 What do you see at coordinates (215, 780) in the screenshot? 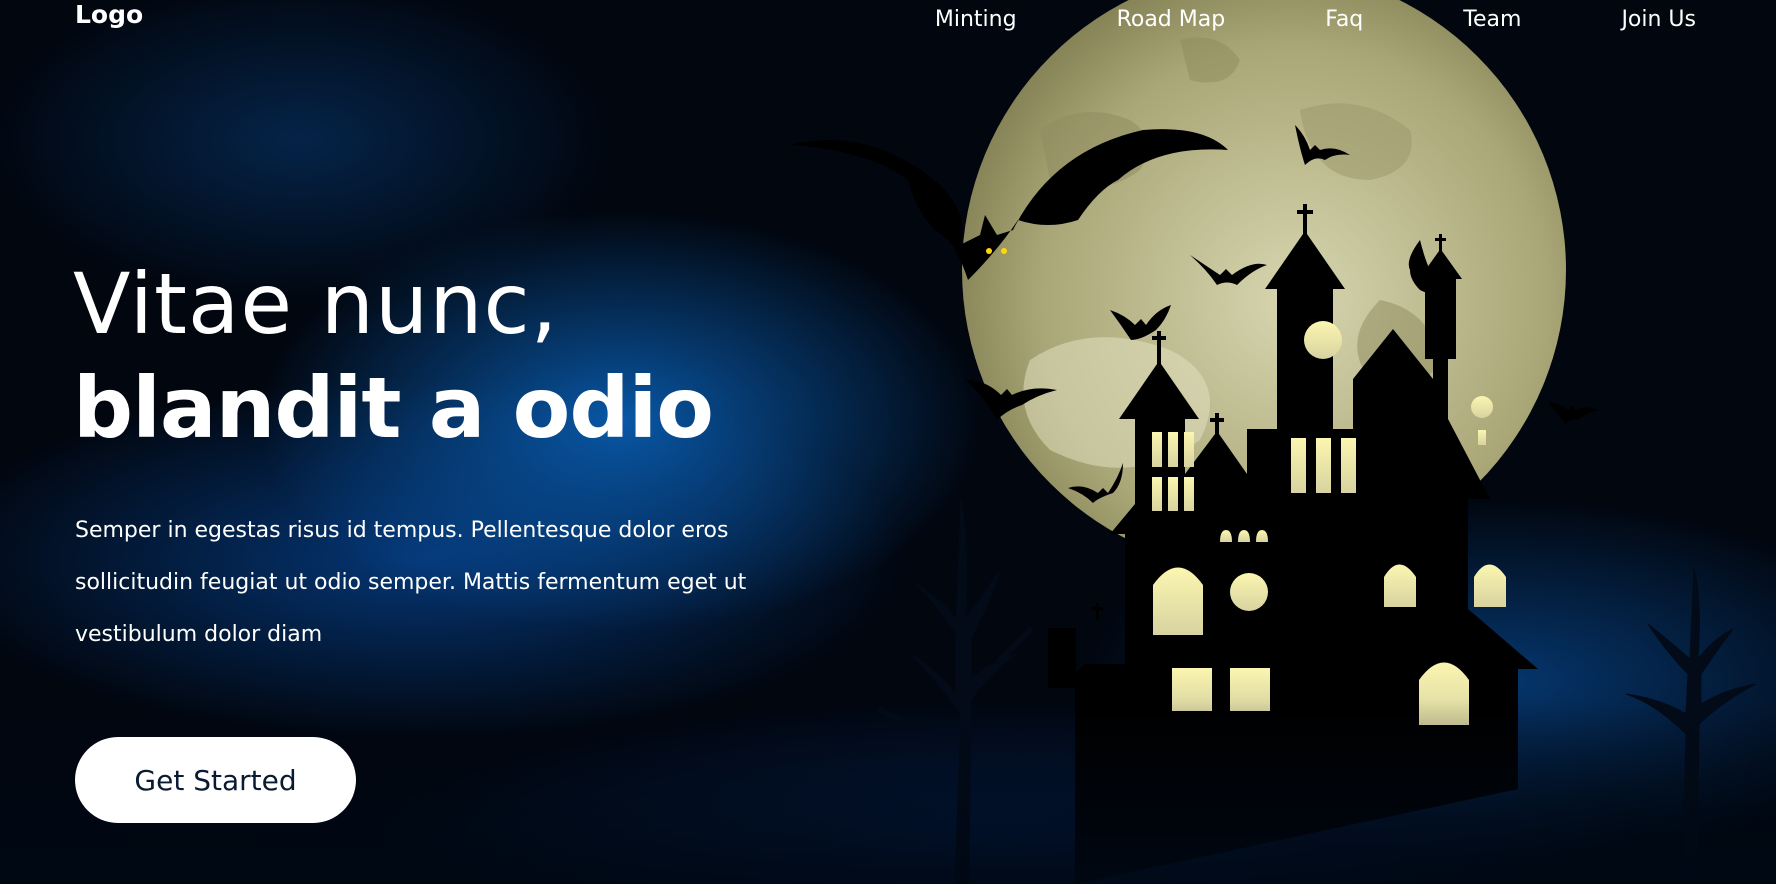
I see `get-started-button: Get Started` at bounding box center [215, 780].